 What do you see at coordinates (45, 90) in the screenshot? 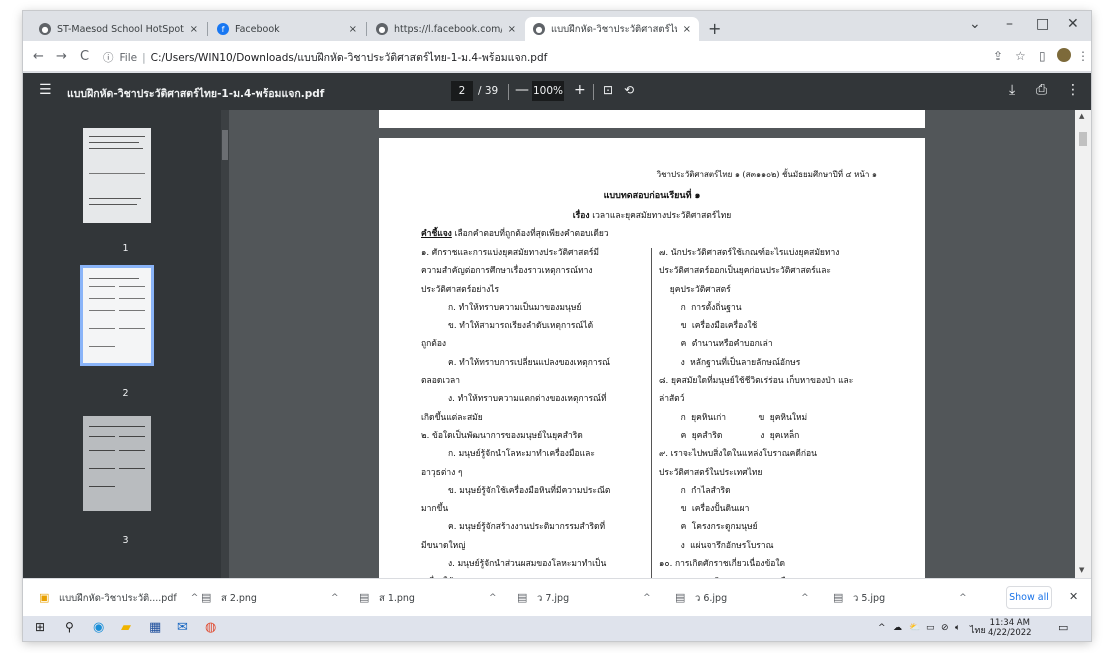
I see `pdf-menu-icon: ☰` at bounding box center [45, 90].